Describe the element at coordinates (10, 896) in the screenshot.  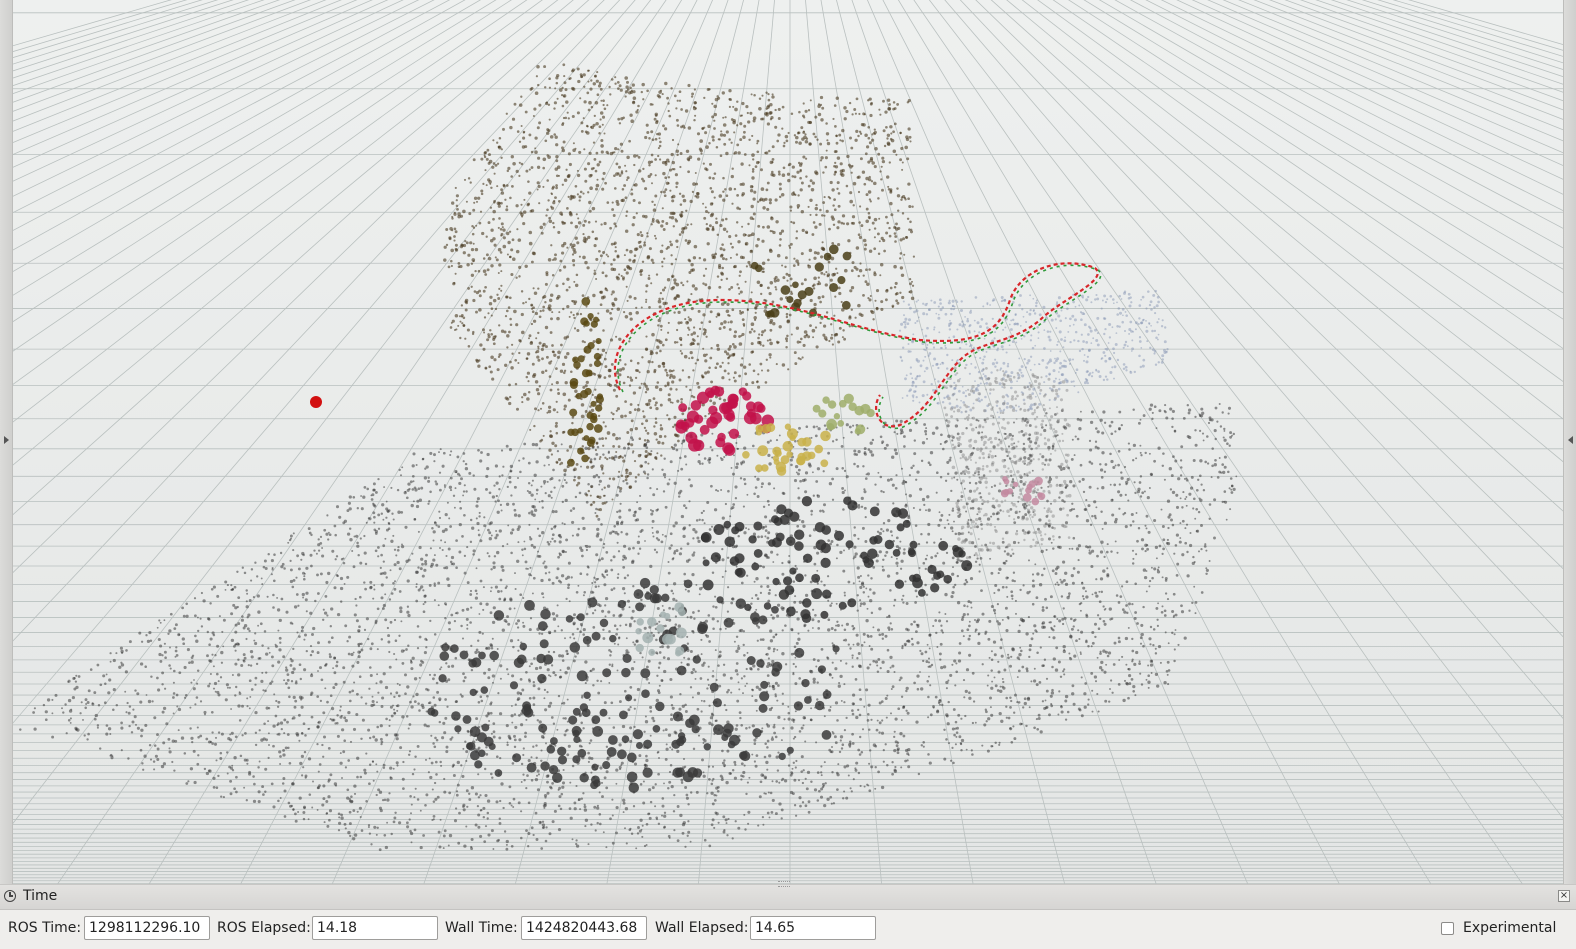
I see `clock-icon` at that location.